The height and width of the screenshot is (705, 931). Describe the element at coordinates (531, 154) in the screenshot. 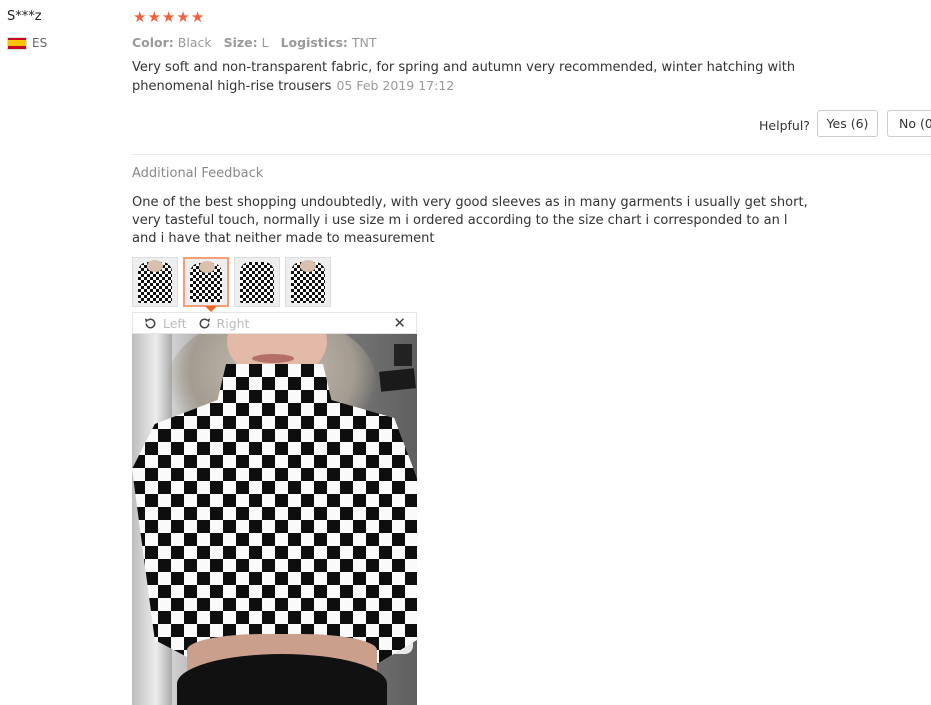

I see `divider` at that location.